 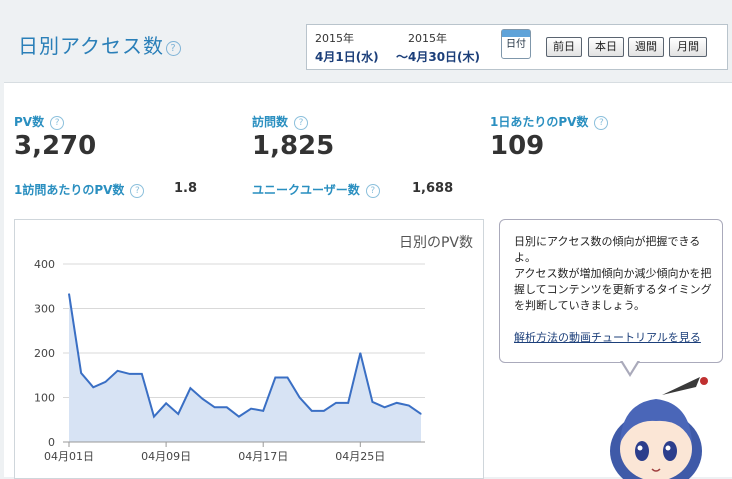 I want to click on y-tick-label: 400, so click(x=44, y=264).